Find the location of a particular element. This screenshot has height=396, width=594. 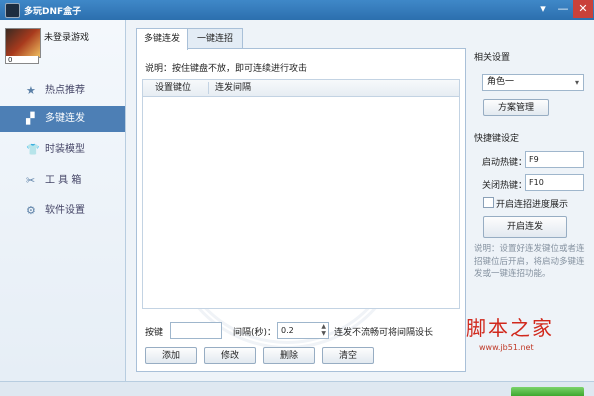

title-bar: 多玩DNF盒子 ▾ — ✕ is located at coordinates (297, 10).